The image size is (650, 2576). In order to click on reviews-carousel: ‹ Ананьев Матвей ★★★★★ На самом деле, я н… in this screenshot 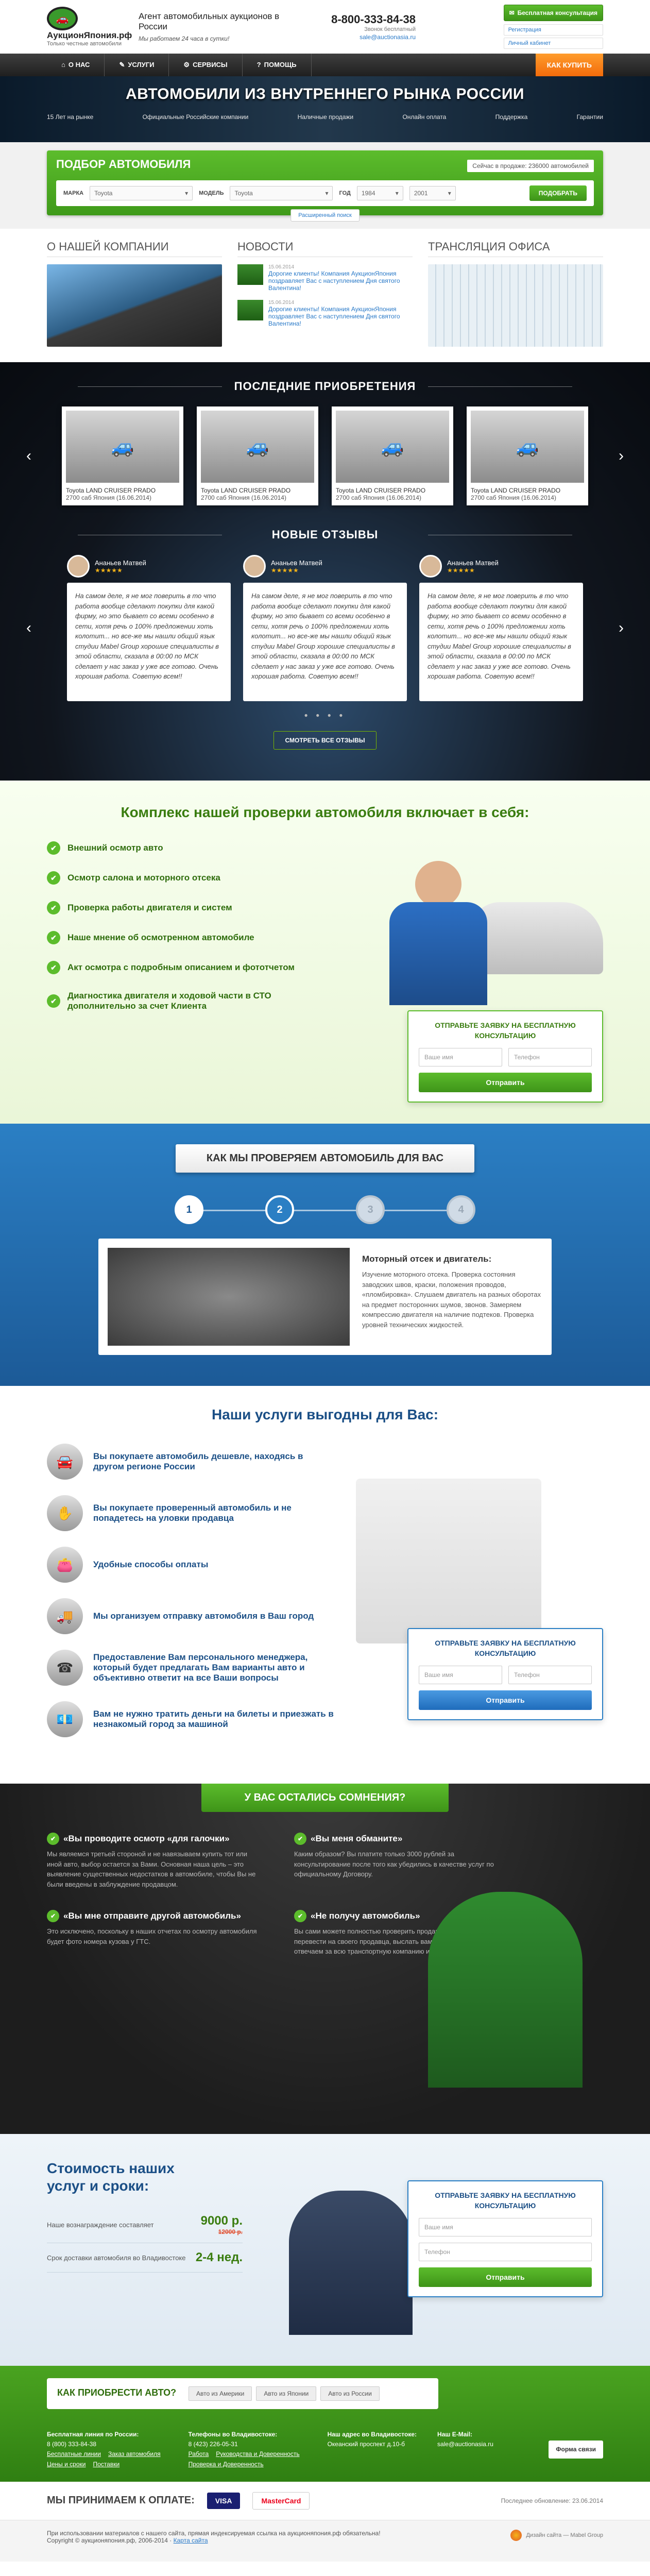, I will do `click(325, 628)`.